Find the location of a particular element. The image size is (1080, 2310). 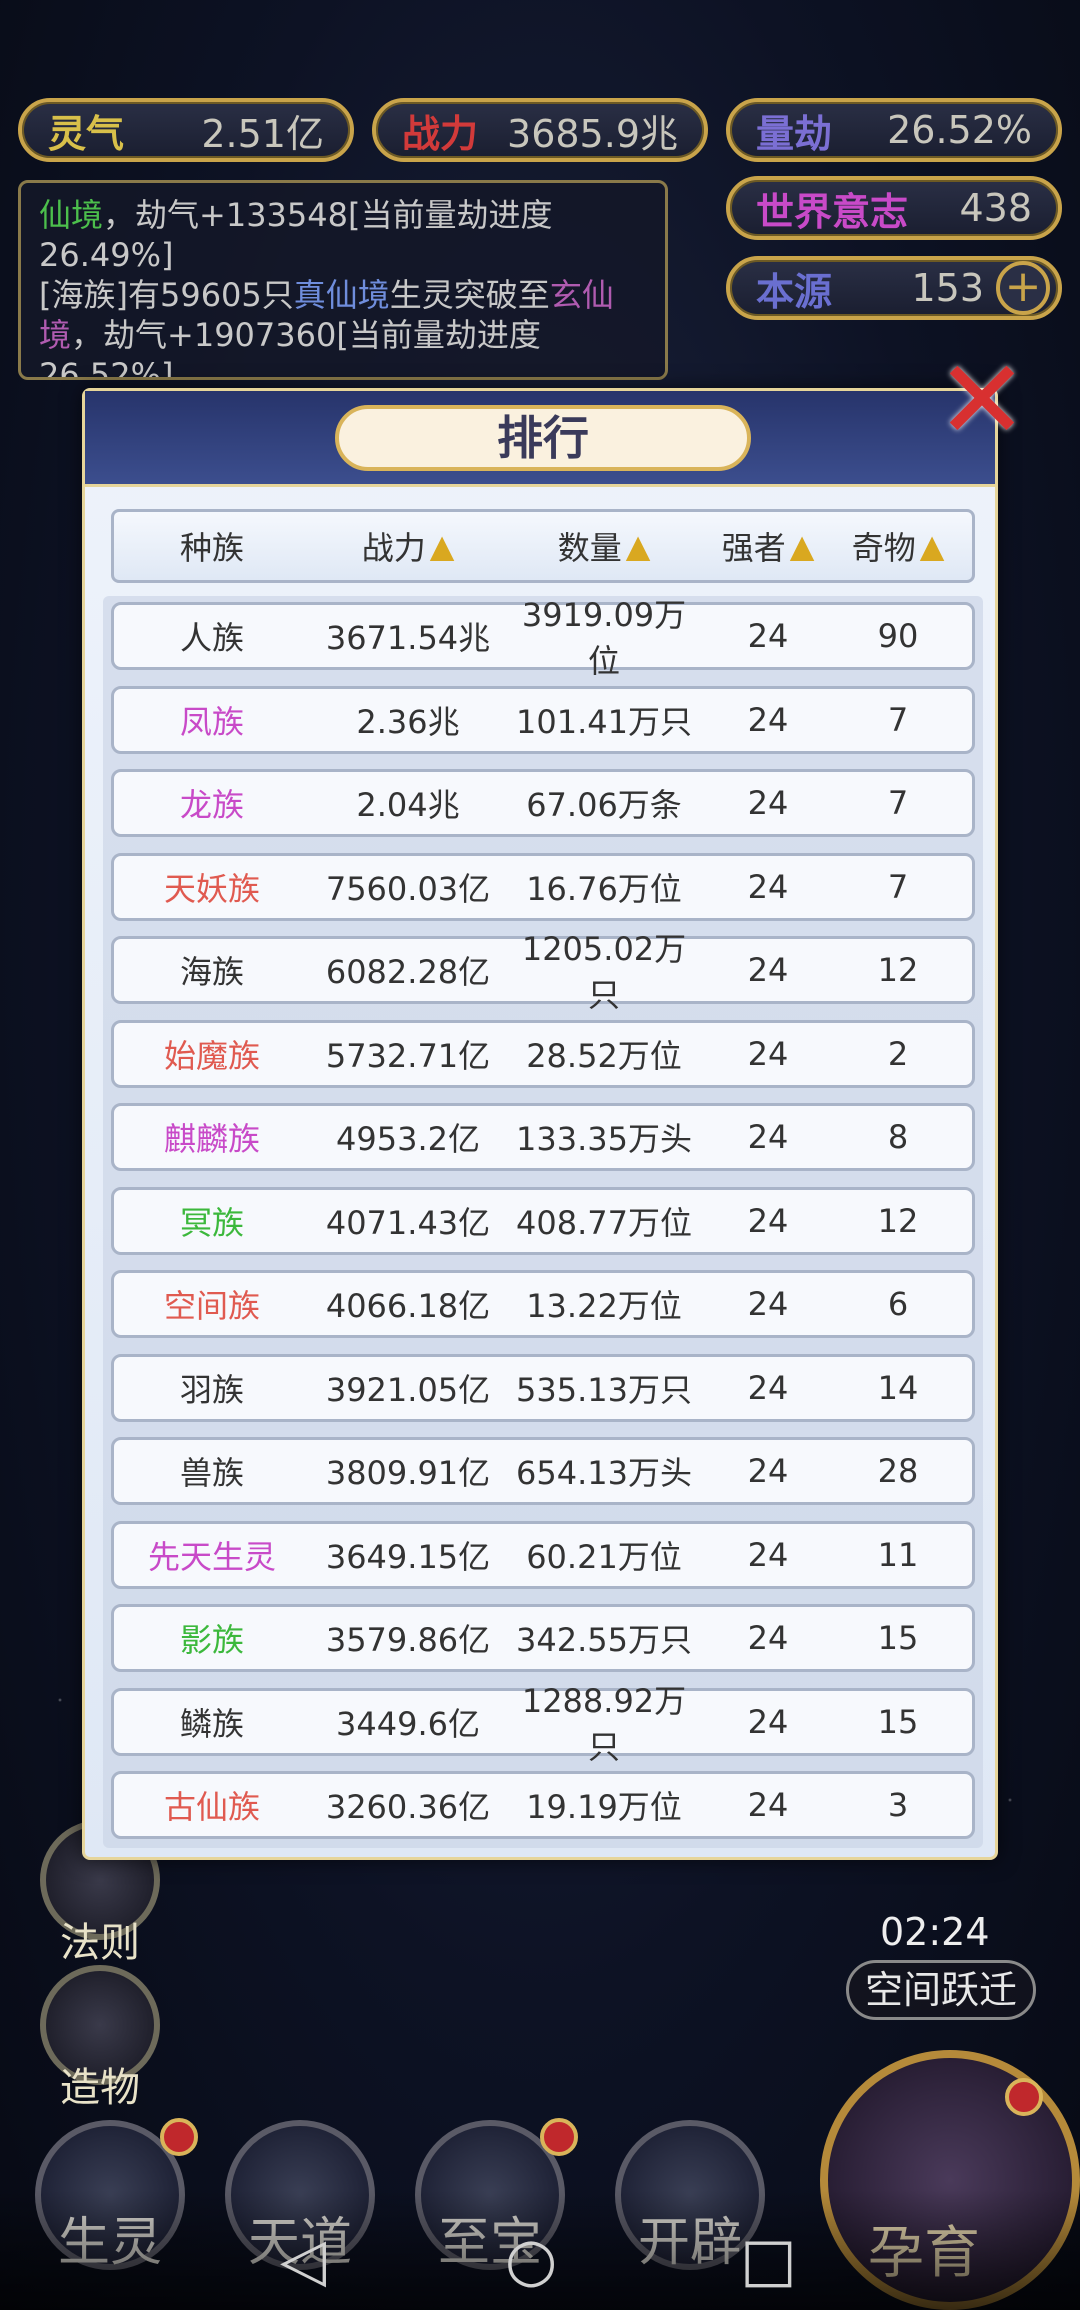

power-cell: 3449.6亿 is located at coordinates (408, 1723).